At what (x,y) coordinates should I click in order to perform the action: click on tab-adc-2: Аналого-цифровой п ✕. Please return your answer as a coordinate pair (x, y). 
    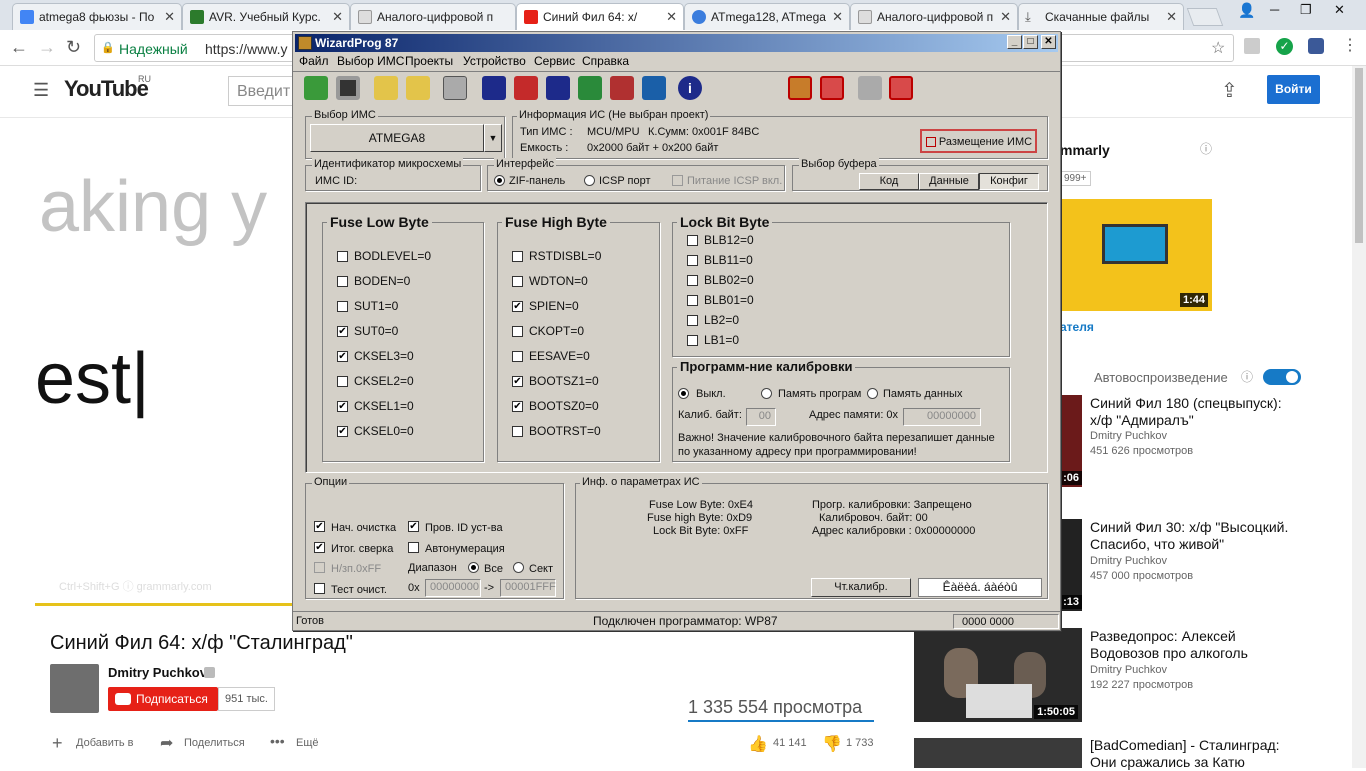
    Looking at the image, I should click on (934, 16).